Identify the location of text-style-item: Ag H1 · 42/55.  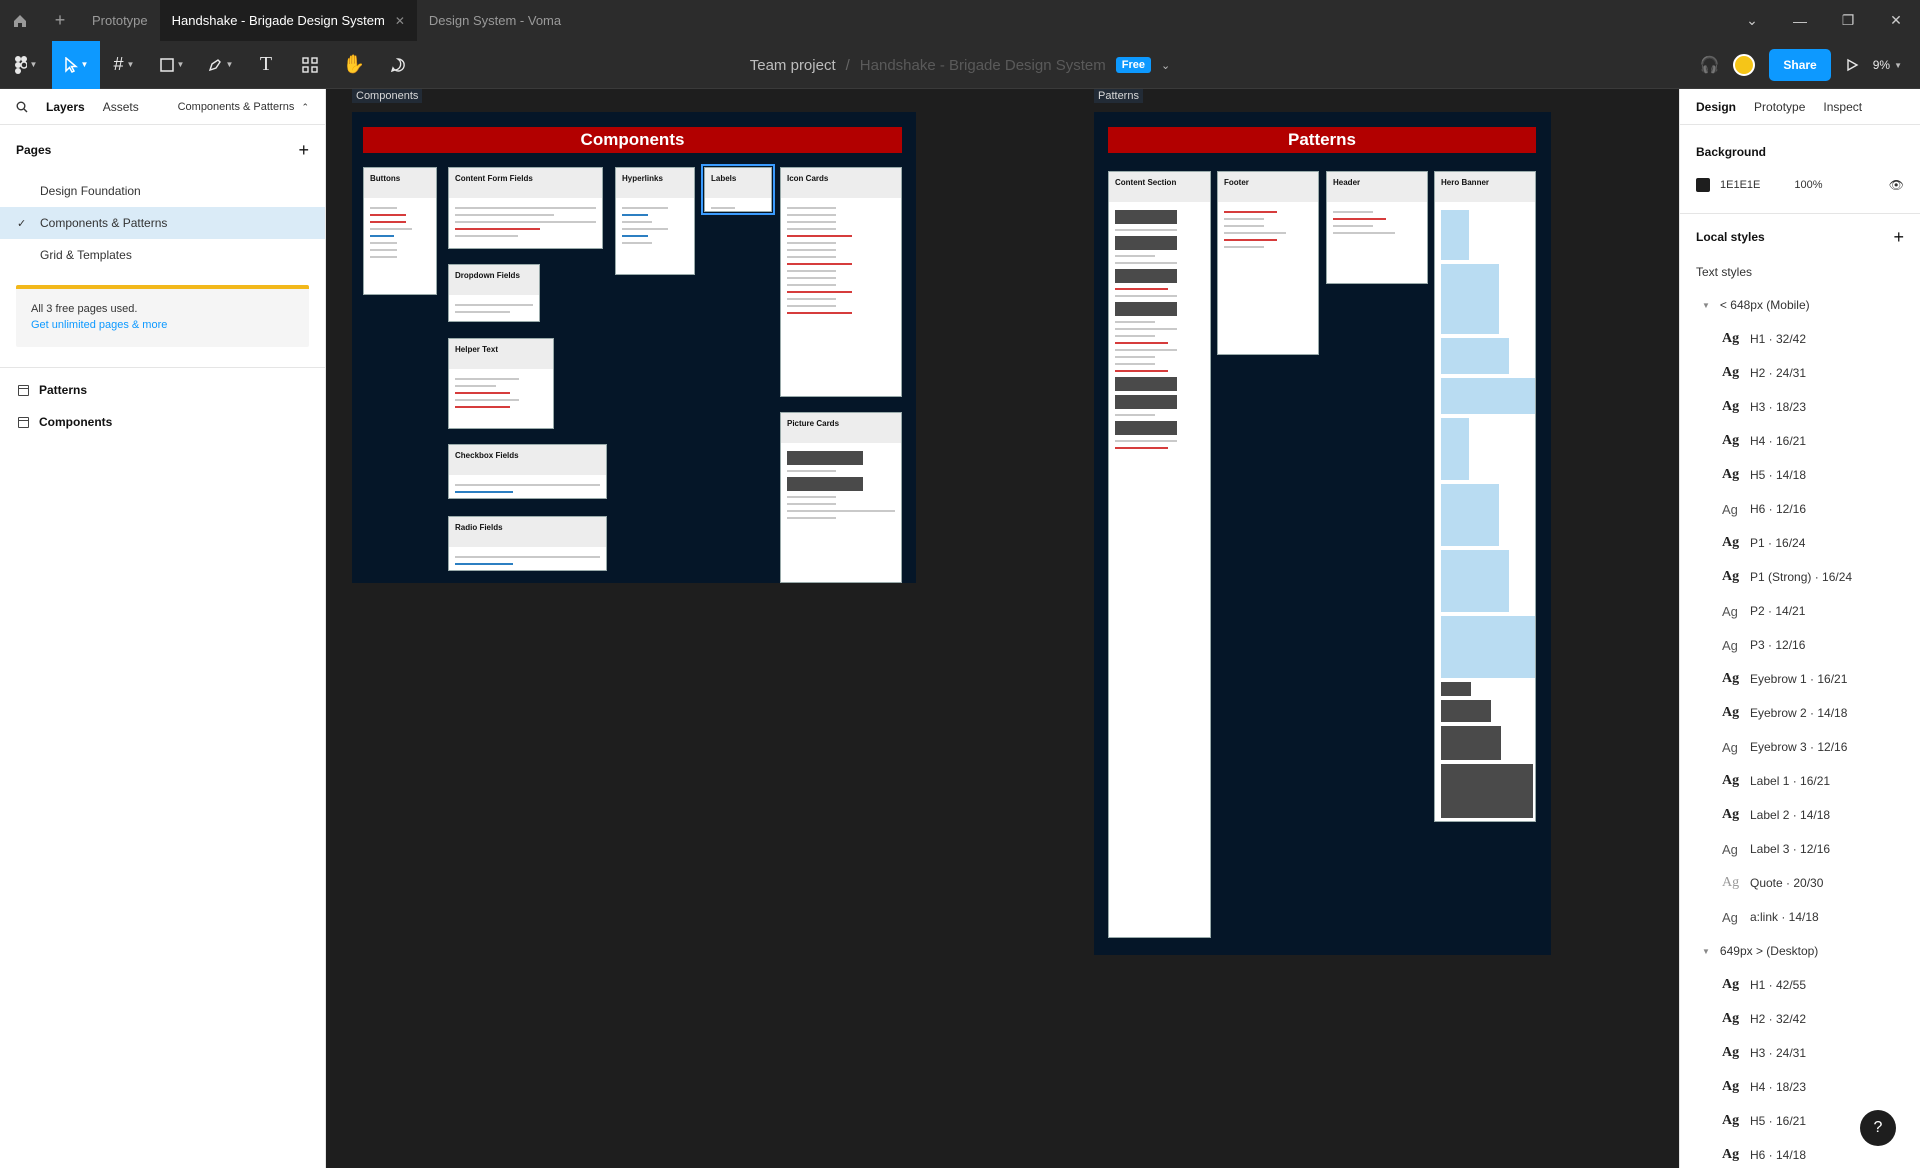
(1800, 985).